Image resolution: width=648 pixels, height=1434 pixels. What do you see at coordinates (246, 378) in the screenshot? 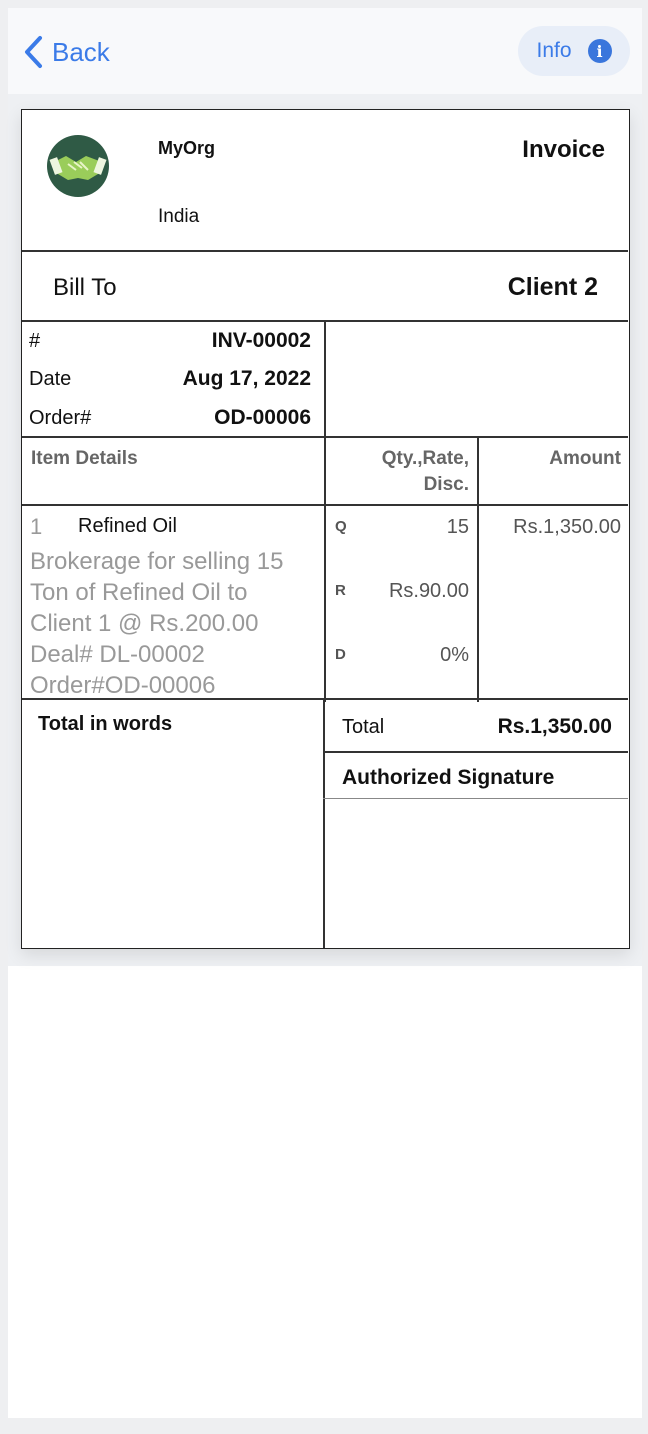
I see `date-value: Aug 17, 2022` at bounding box center [246, 378].